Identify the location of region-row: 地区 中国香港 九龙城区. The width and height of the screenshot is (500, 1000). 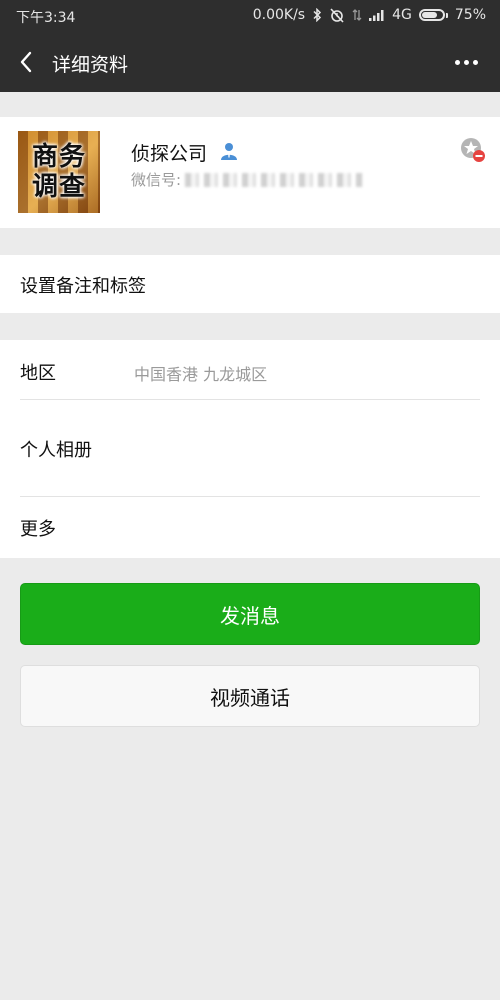
(250, 370).